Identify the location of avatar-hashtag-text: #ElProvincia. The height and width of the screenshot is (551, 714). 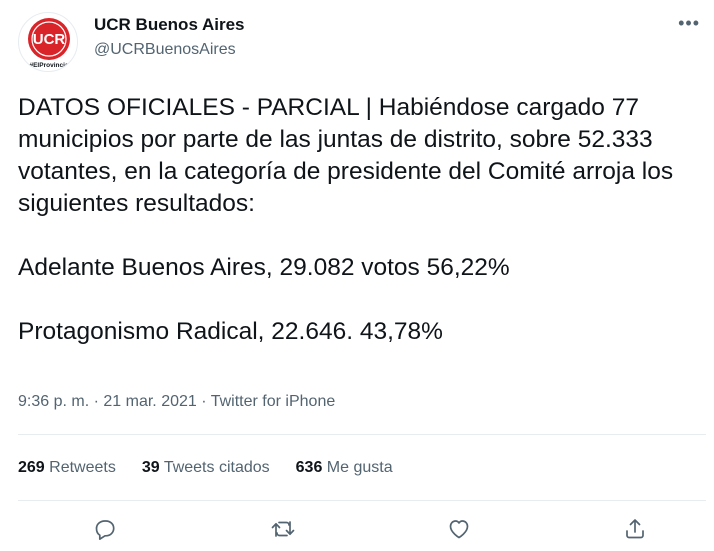
(48, 65).